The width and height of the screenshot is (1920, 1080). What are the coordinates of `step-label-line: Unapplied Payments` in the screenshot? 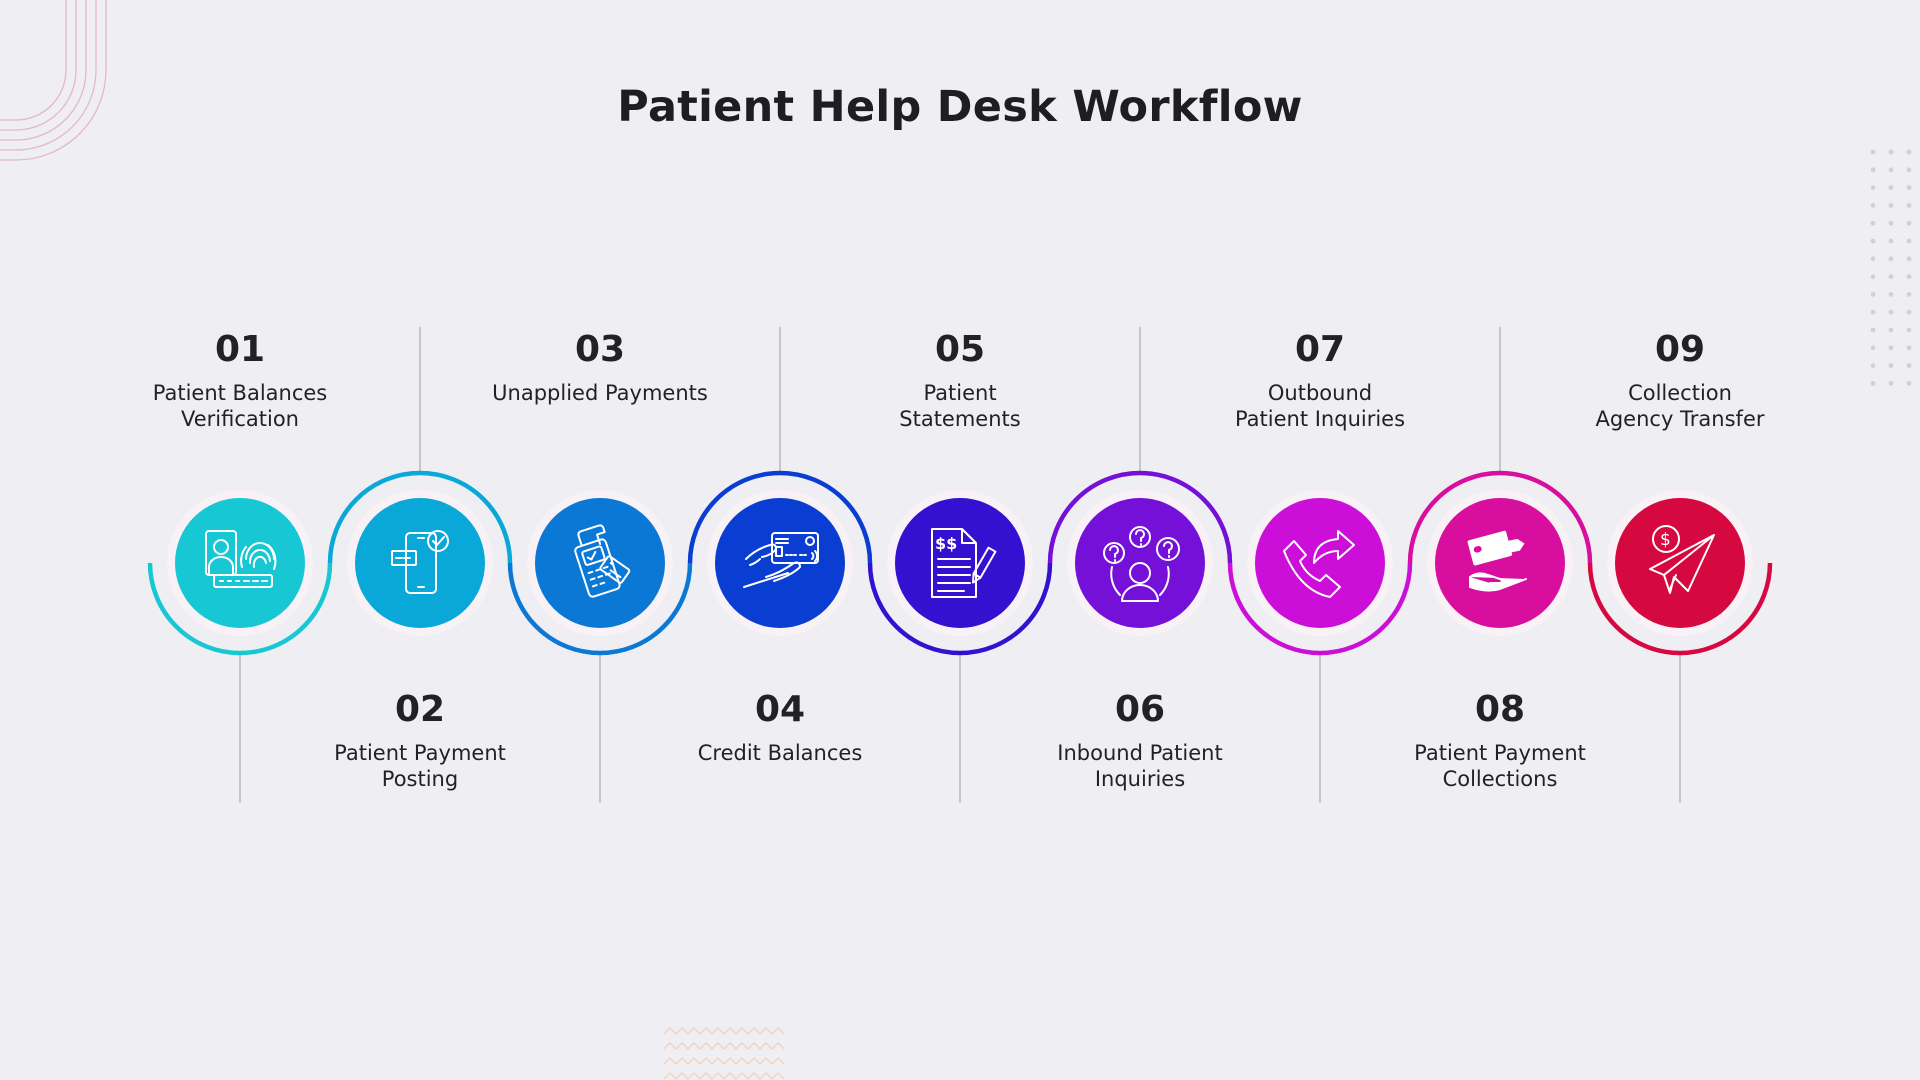 It's located at (600, 393).